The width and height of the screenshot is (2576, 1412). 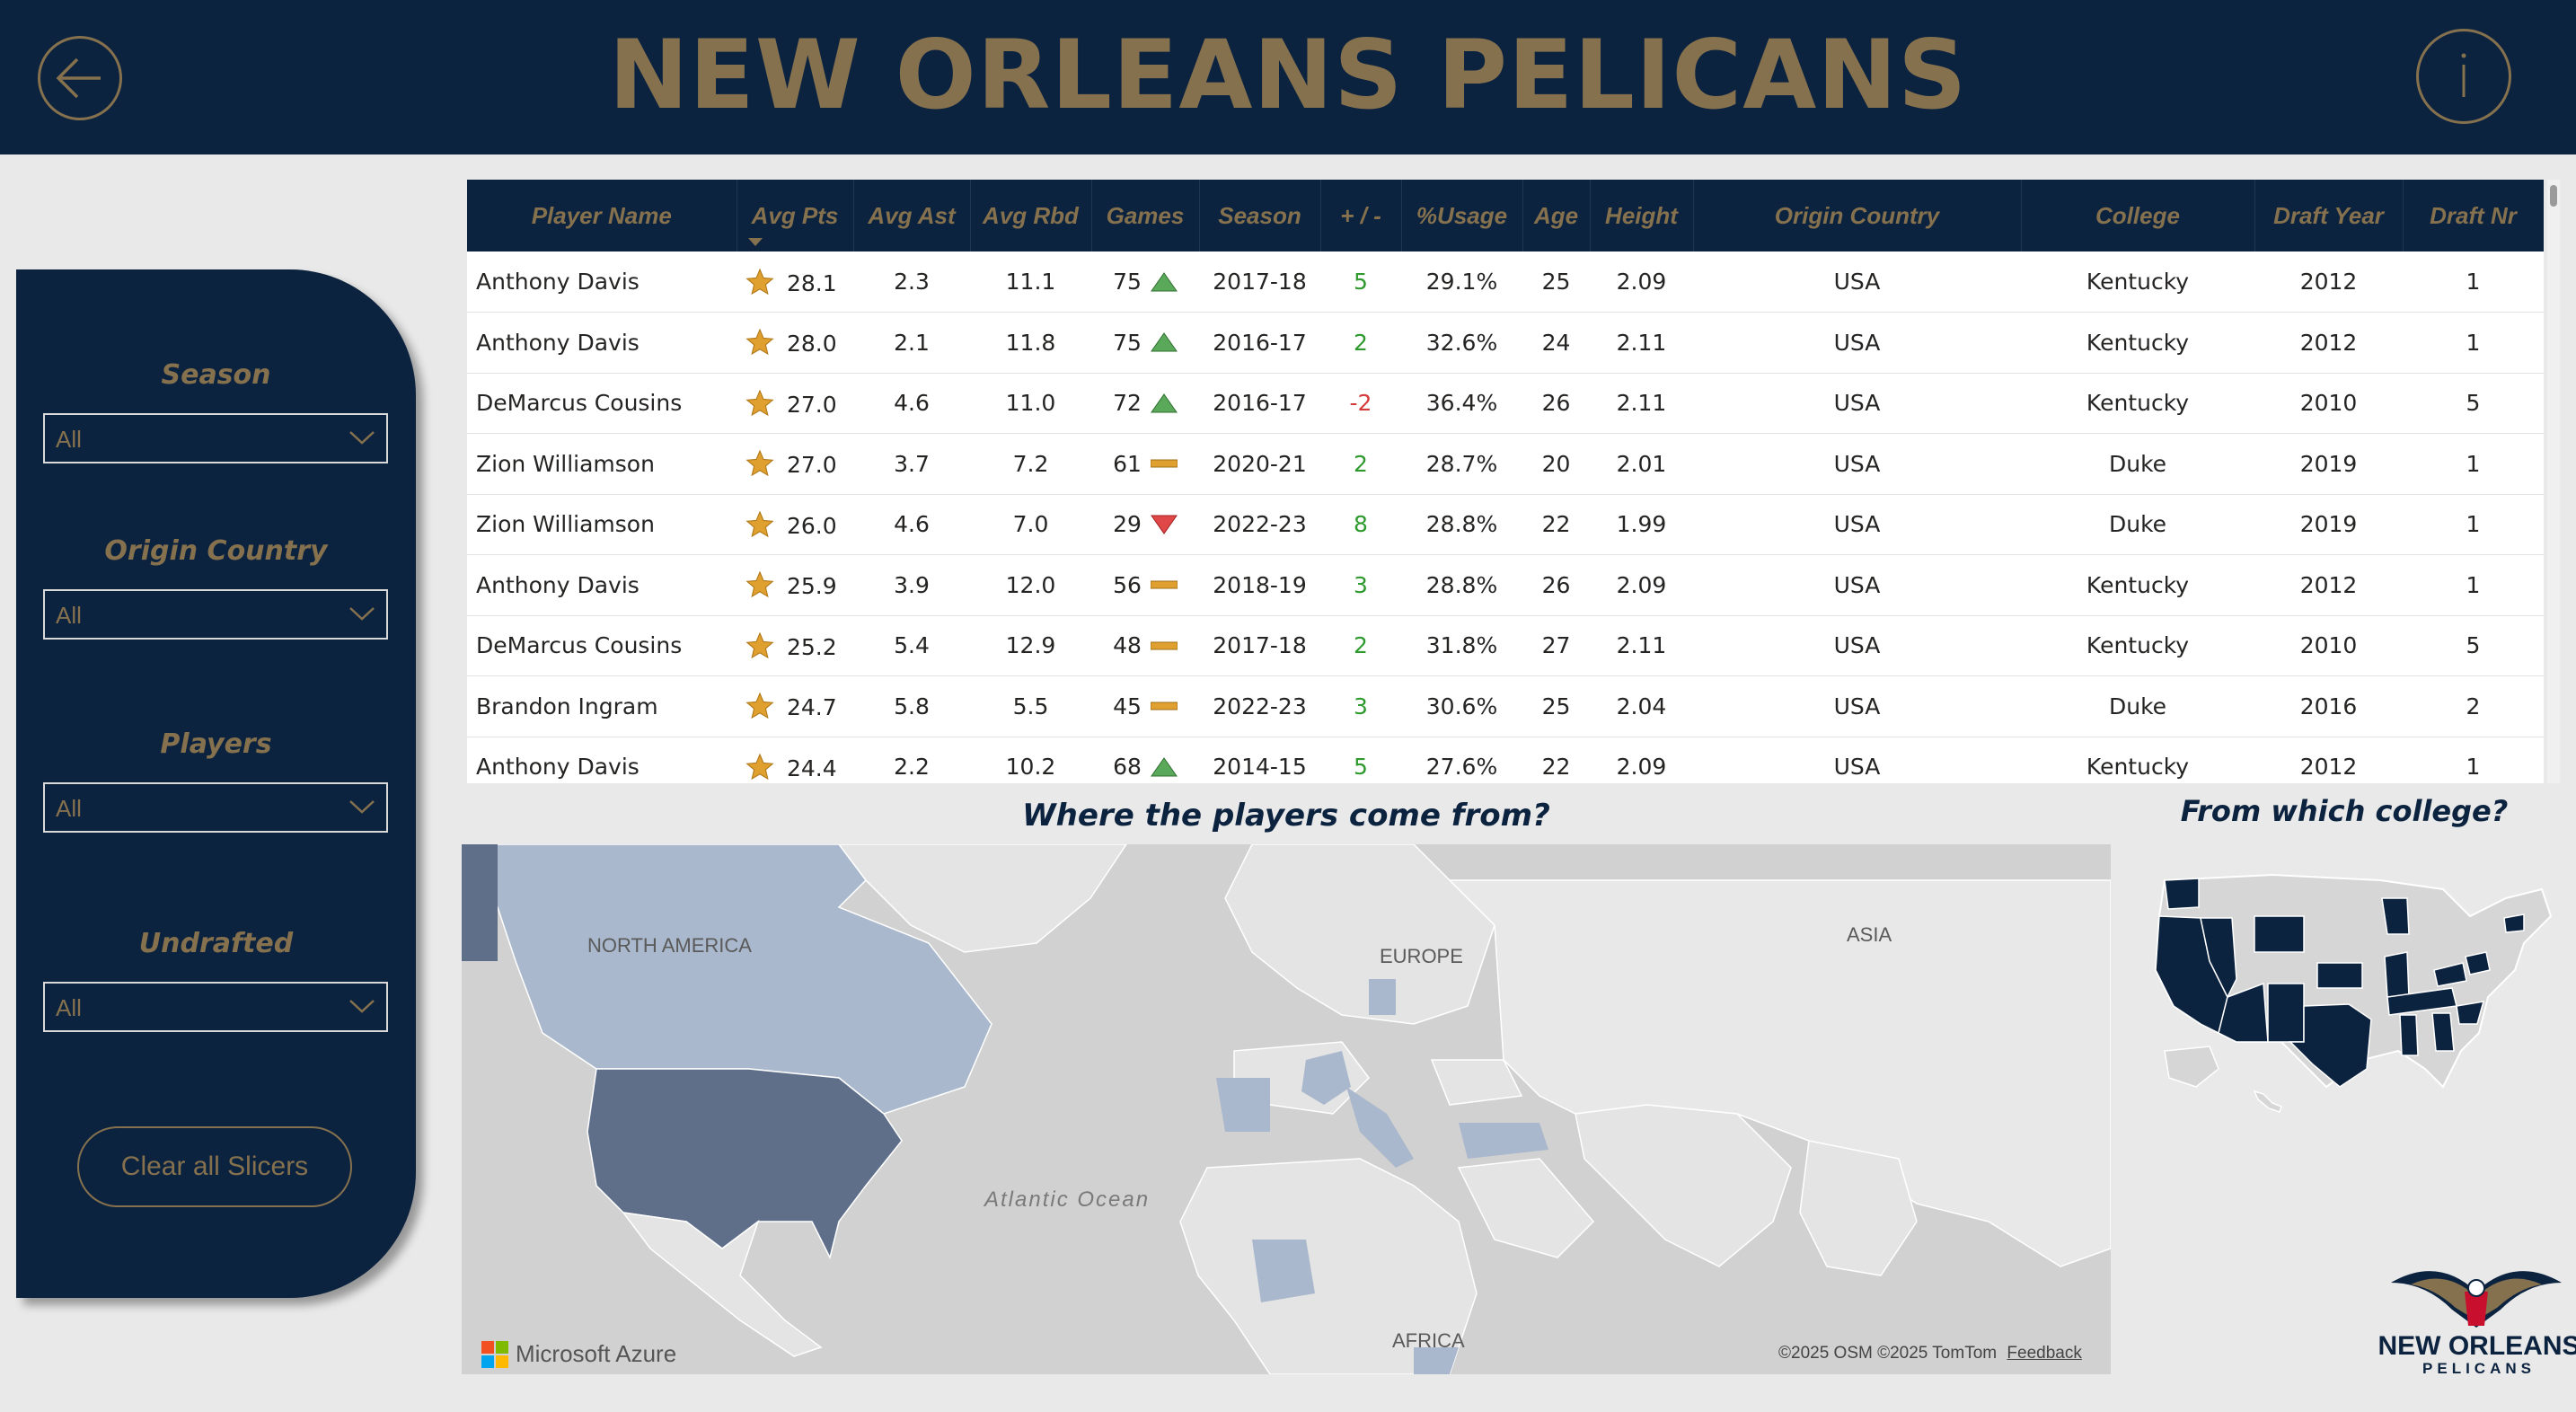 What do you see at coordinates (2138, 216) in the screenshot?
I see `column-header-college: College` at bounding box center [2138, 216].